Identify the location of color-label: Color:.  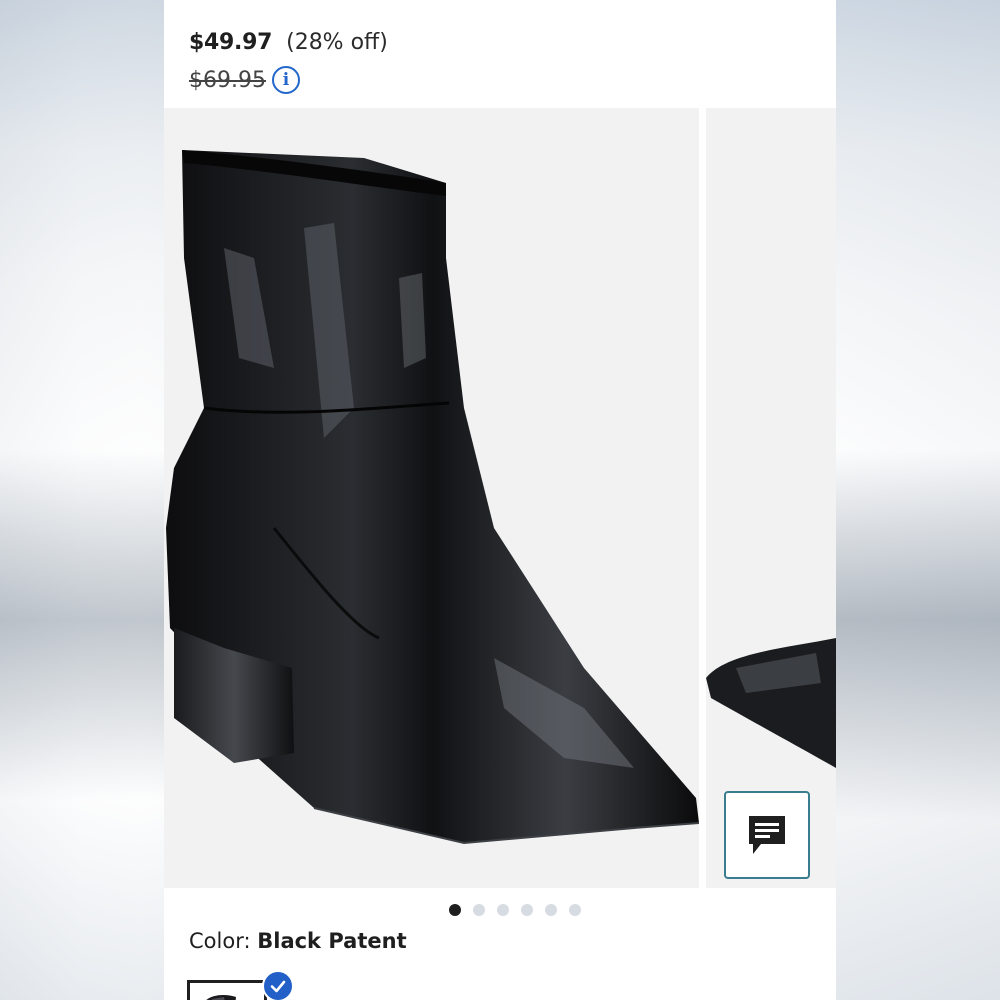
(220, 941).